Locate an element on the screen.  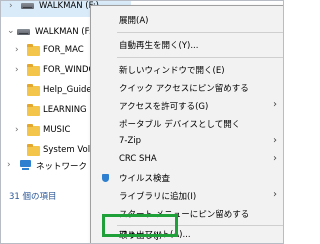
menu-item-open-portable: ポータブル デバイスとして開く is located at coordinates (187, 124).